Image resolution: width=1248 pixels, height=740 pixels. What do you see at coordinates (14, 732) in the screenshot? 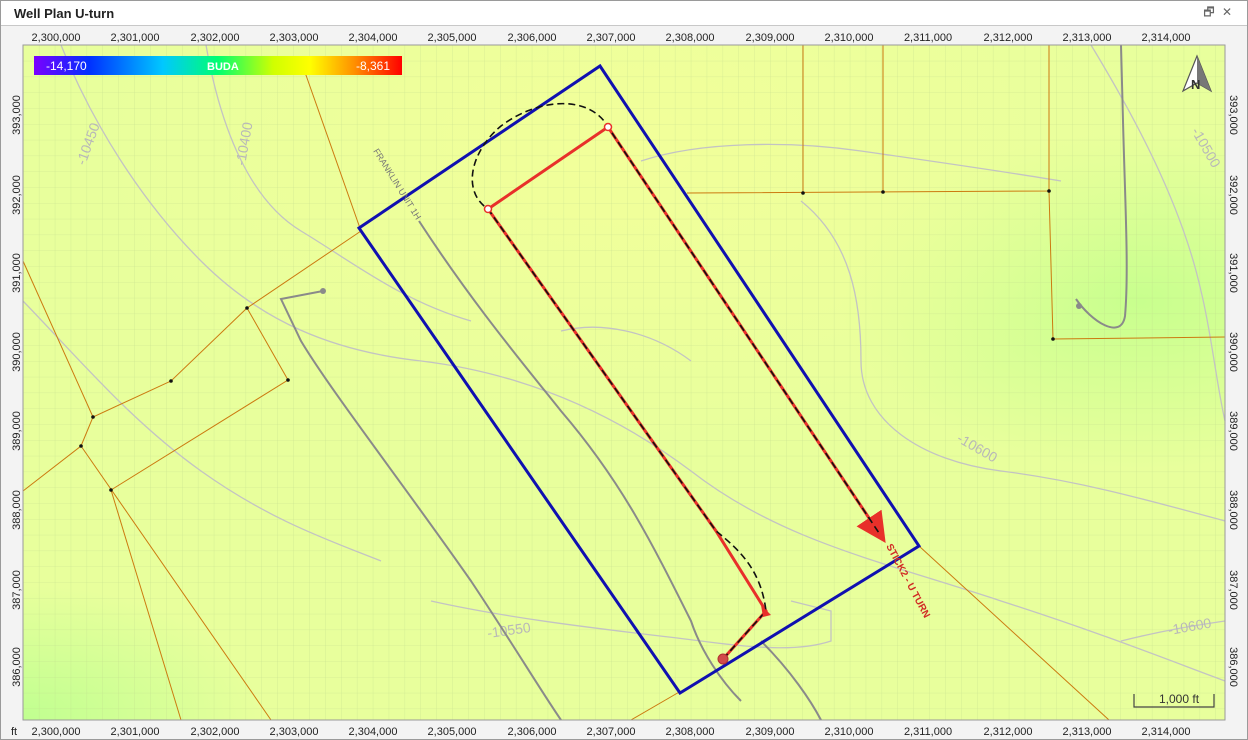
I see `x-axis-unit: ft` at bounding box center [14, 732].